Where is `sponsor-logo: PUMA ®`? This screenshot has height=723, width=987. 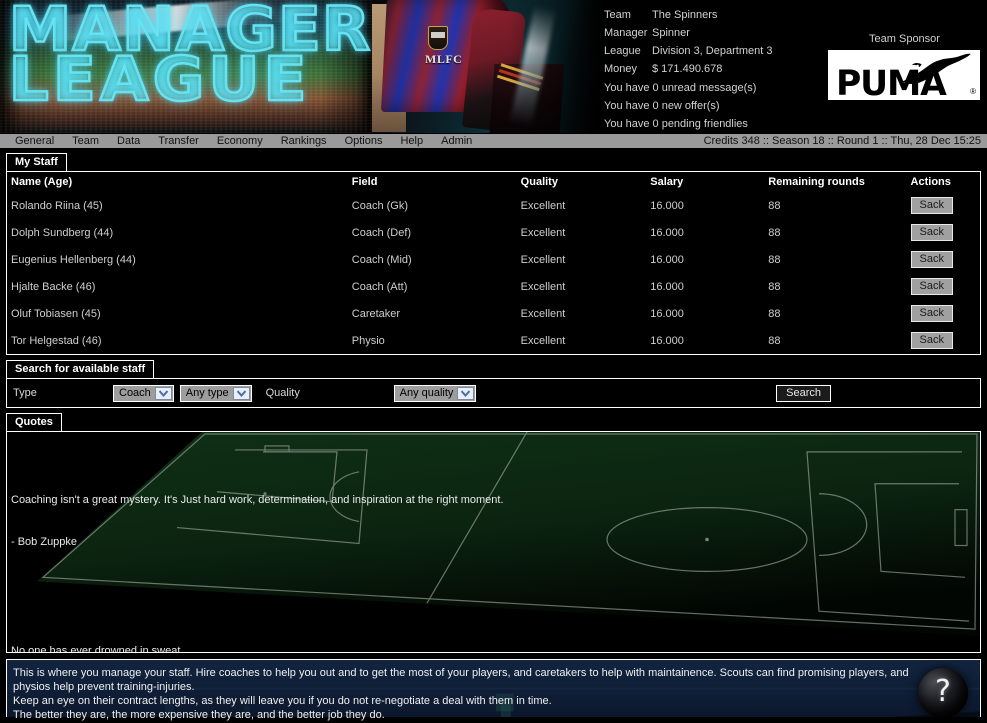
sponsor-logo: PUMA ® is located at coordinates (904, 75).